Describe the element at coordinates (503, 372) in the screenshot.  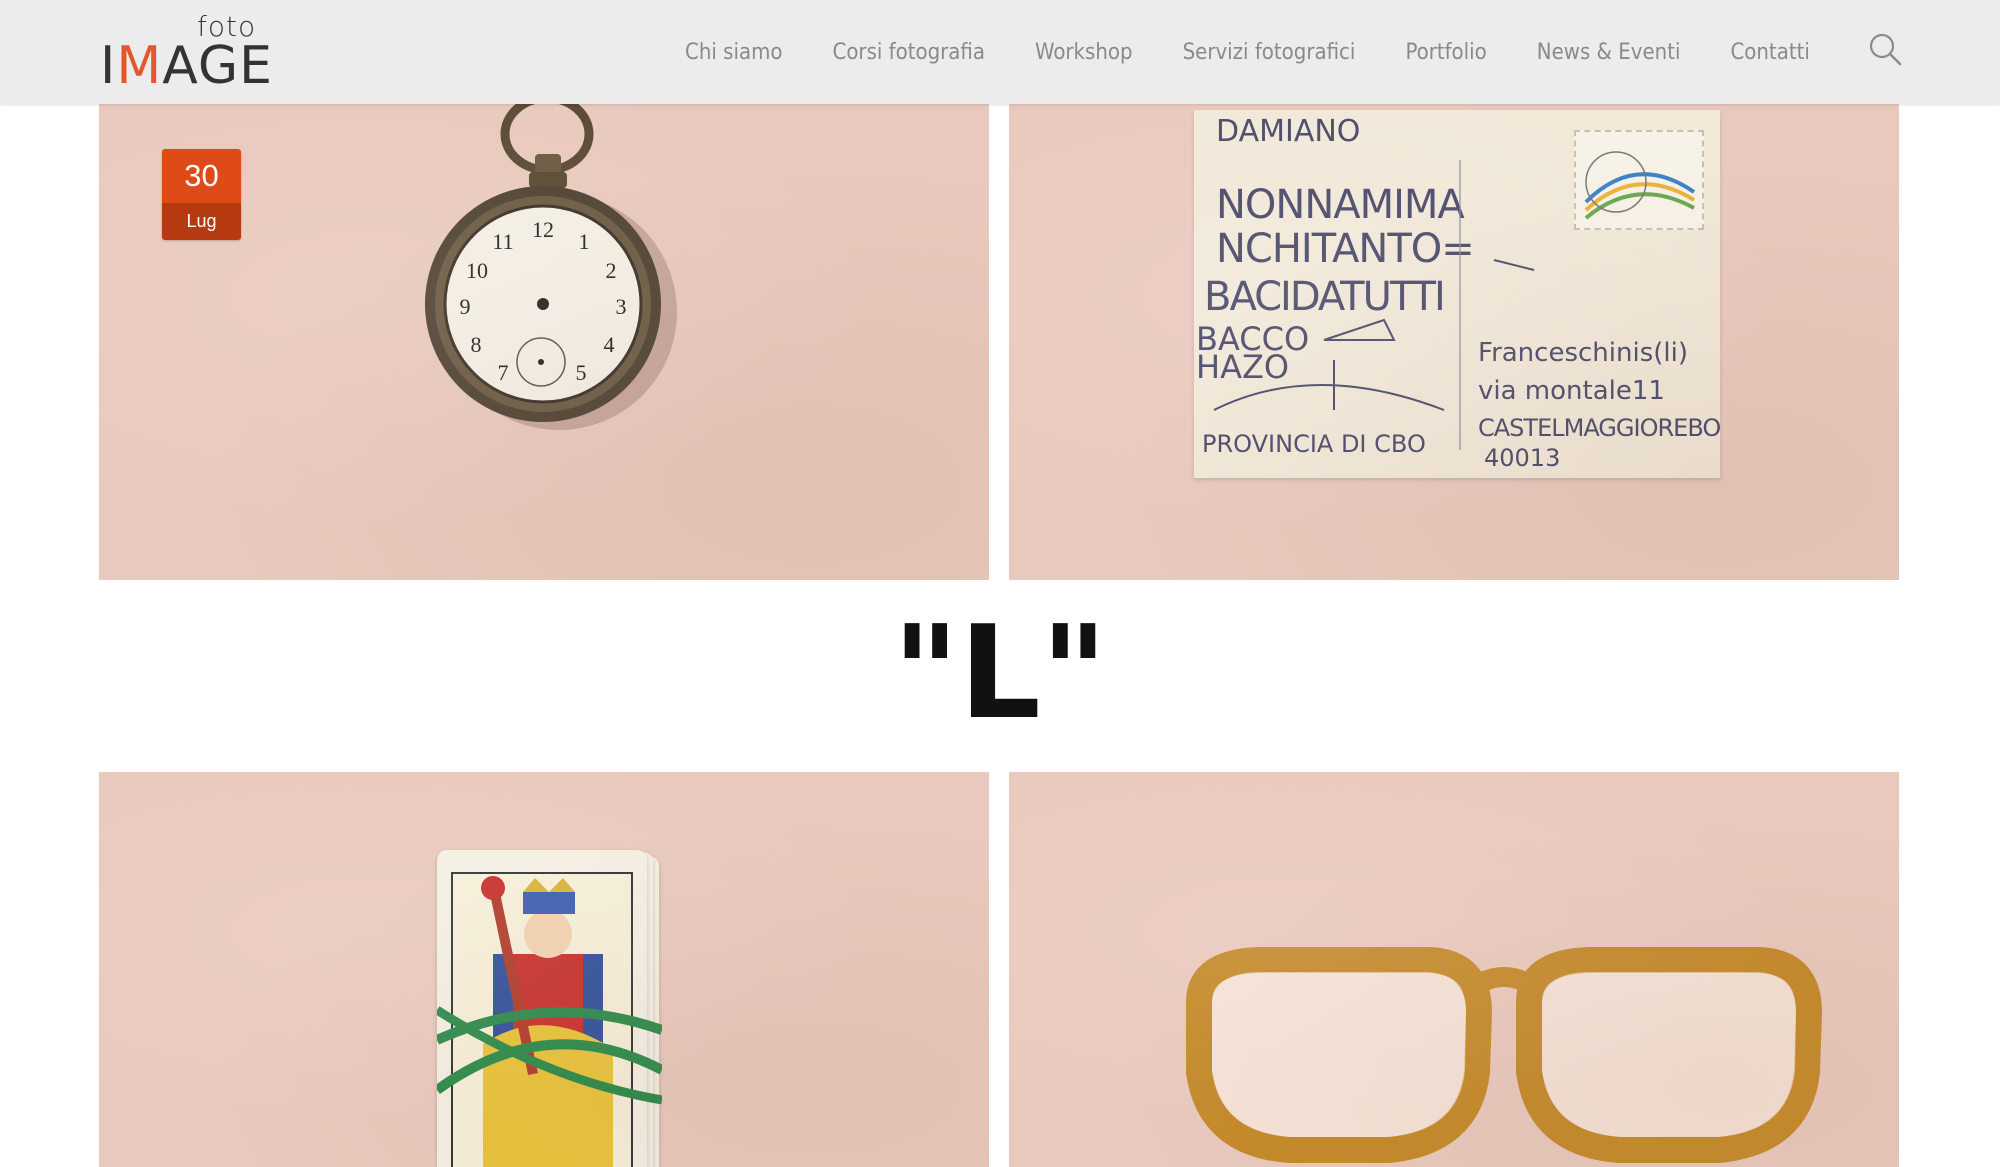
I see `svg-text: 7` at that location.